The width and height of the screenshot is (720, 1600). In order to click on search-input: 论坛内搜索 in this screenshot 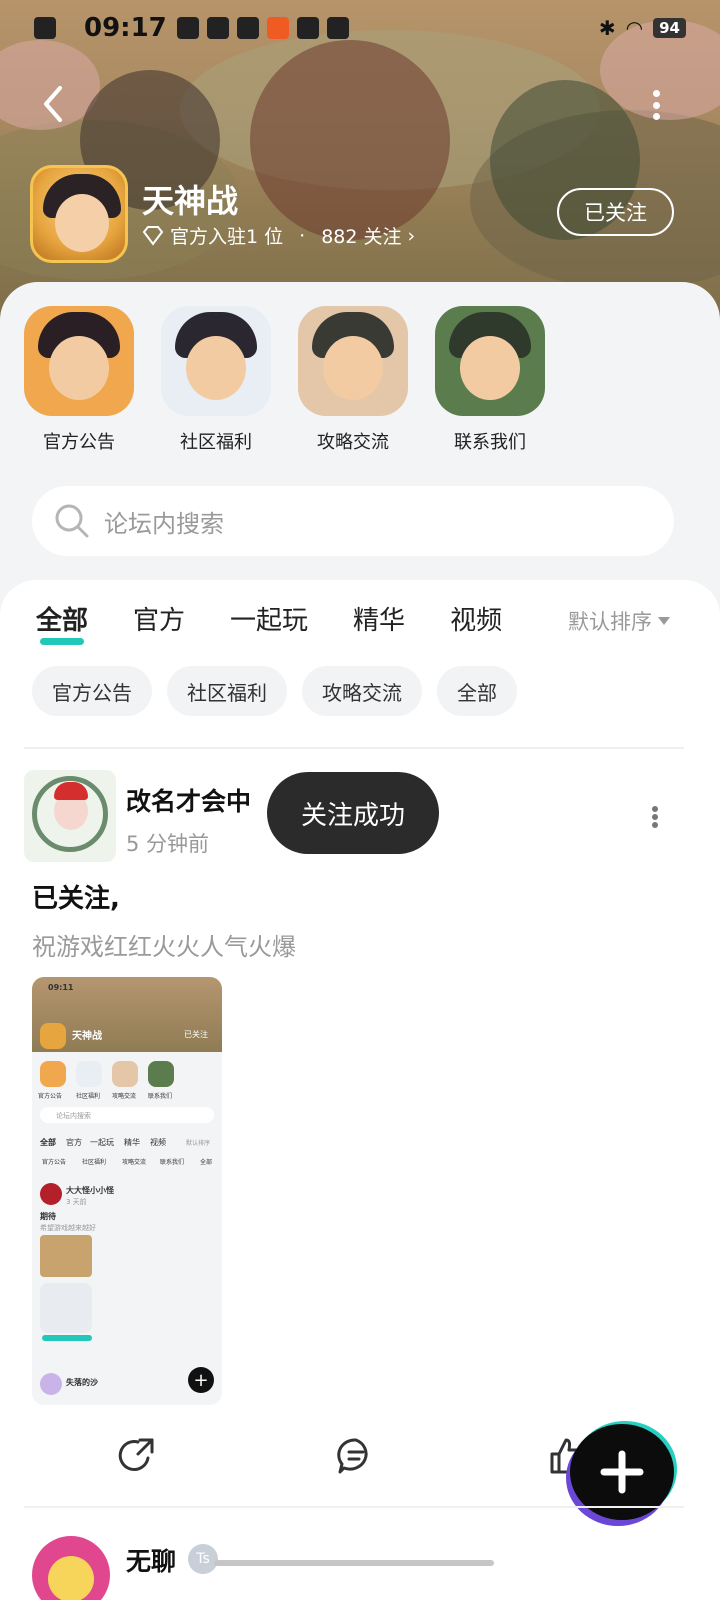, I will do `click(353, 521)`.